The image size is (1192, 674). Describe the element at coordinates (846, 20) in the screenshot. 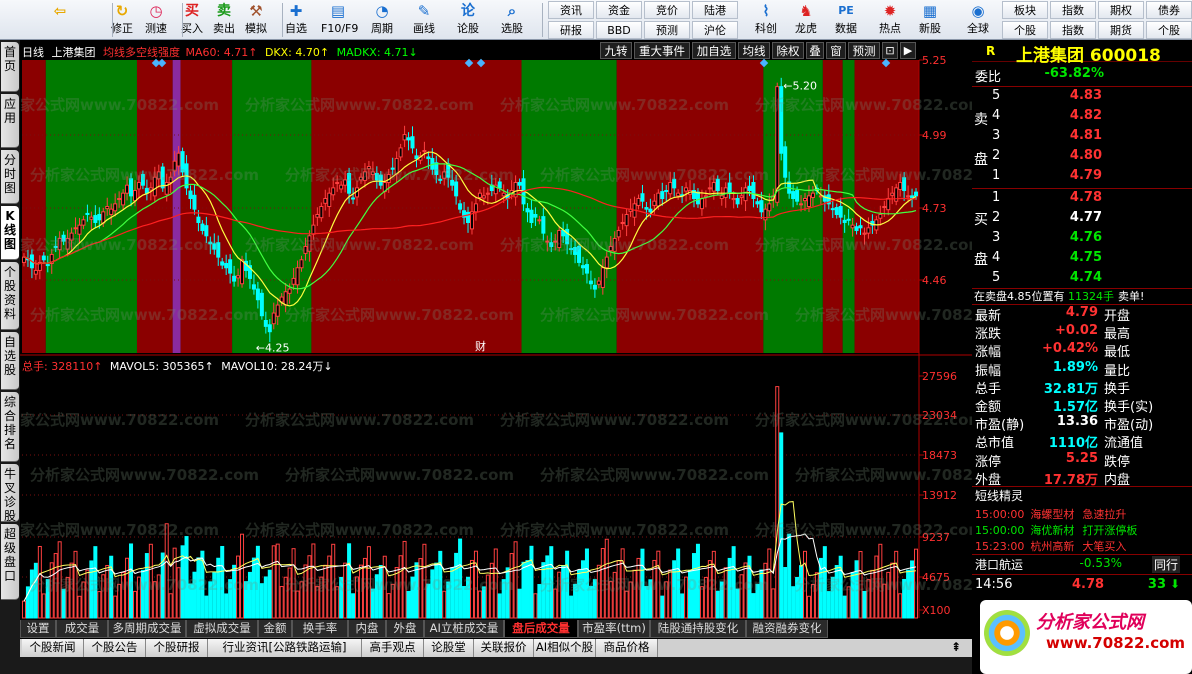

I see `data-button: PE 数据` at that location.